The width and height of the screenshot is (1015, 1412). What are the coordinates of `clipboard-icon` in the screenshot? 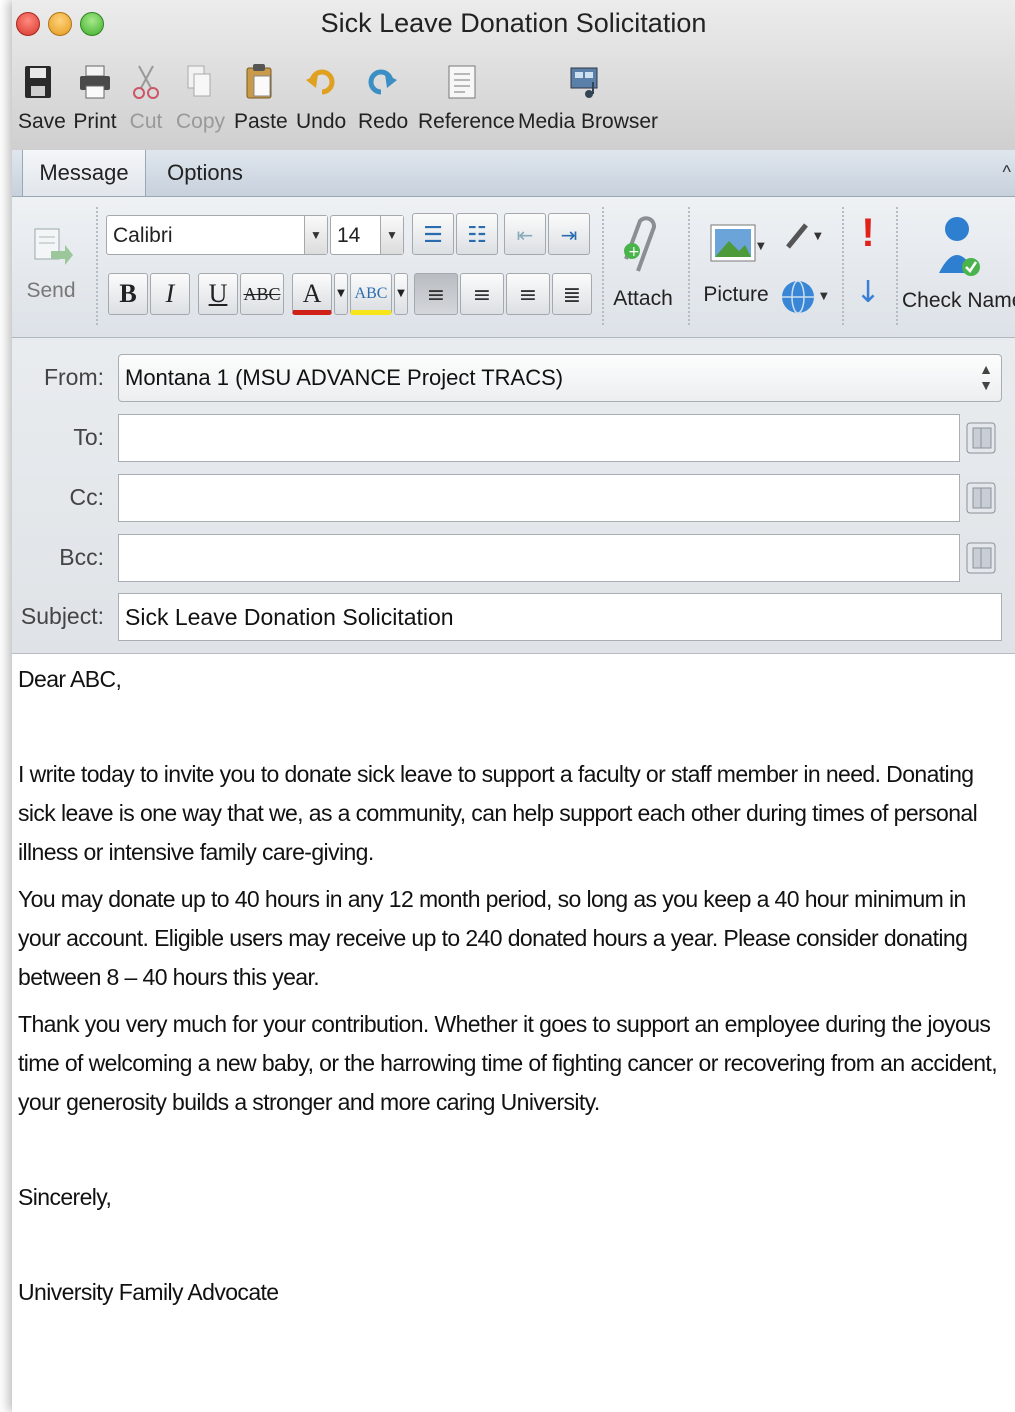 It's located at (259, 81).